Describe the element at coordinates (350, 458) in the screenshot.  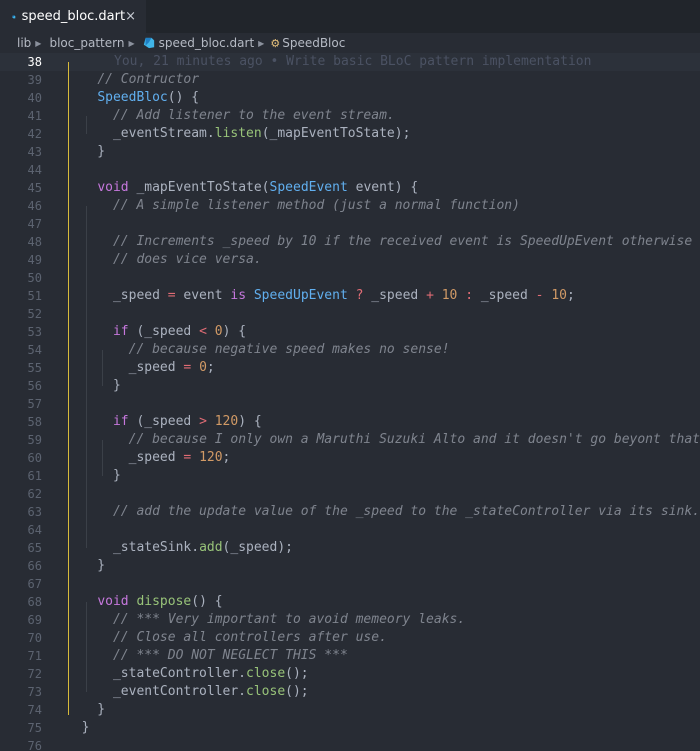
I see `code-line: 60 _speed = 120;` at that location.